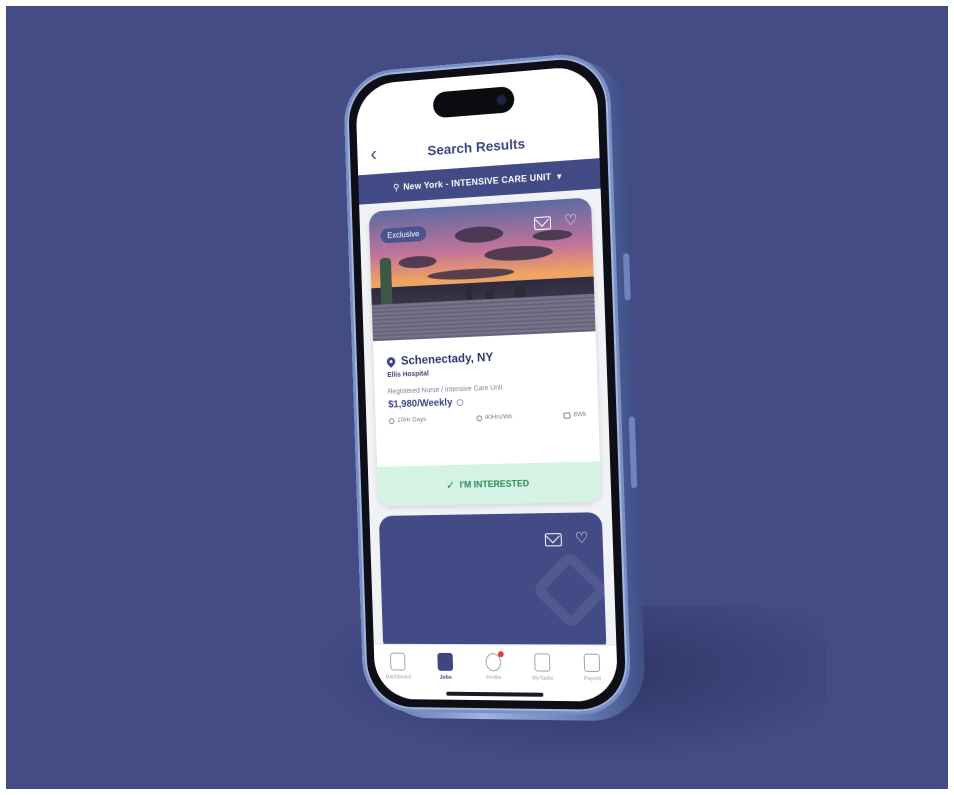 The image size is (954, 795). What do you see at coordinates (397, 661) in the screenshot?
I see `dashboard-icon` at bounding box center [397, 661].